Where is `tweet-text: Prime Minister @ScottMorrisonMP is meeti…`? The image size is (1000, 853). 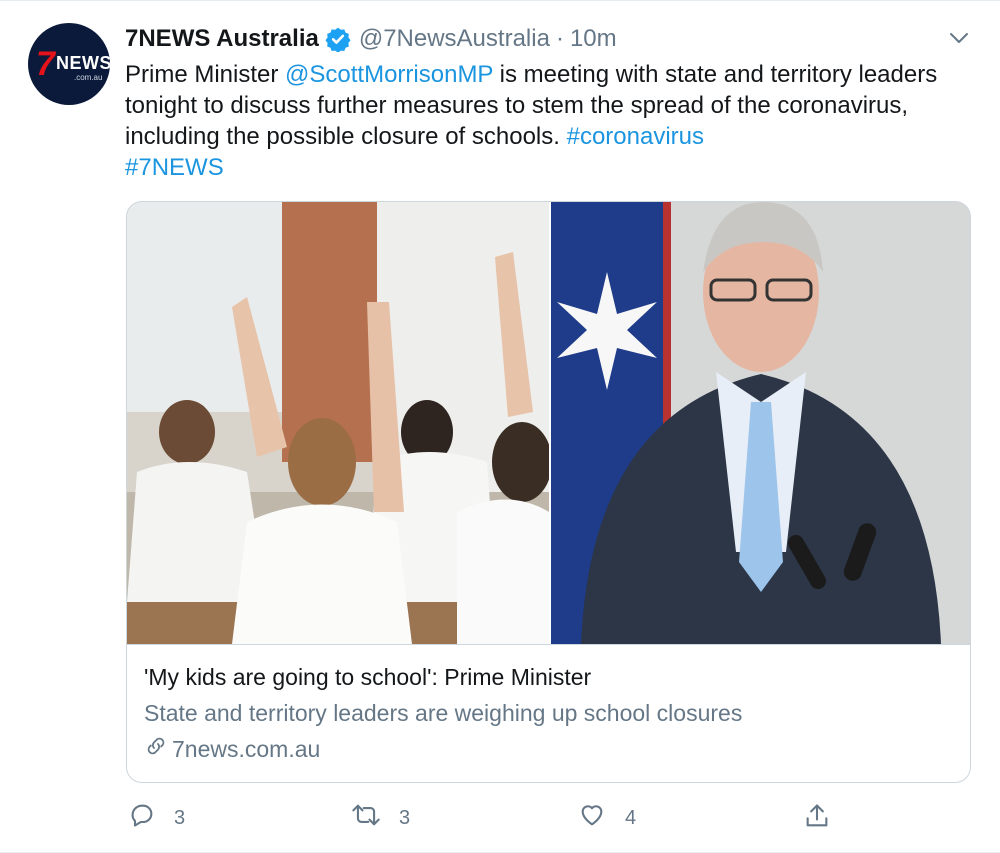
tweet-text: Prime Minister @ScottMorrisonMP is meeti… is located at coordinates (535, 121).